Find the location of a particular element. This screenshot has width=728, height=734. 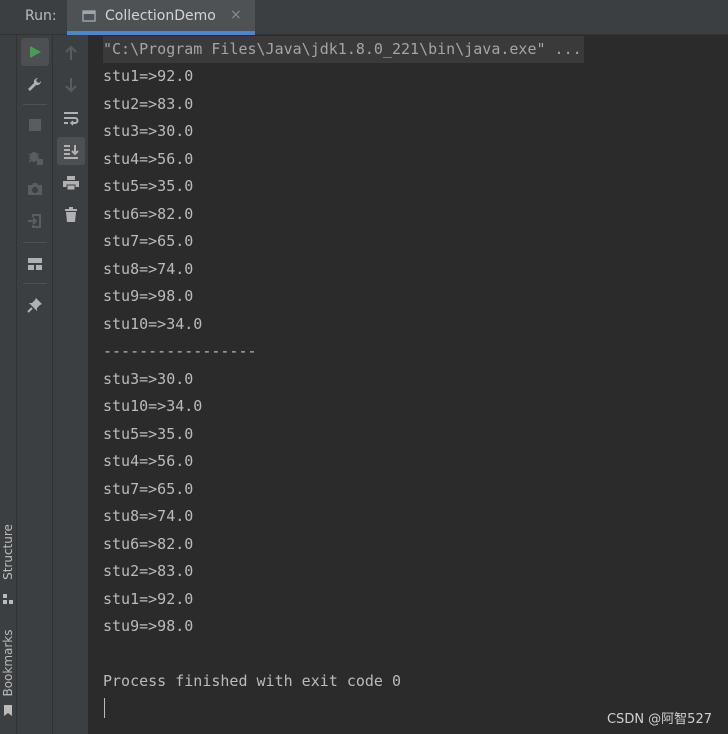

soft-wrap-button is located at coordinates (71, 118).